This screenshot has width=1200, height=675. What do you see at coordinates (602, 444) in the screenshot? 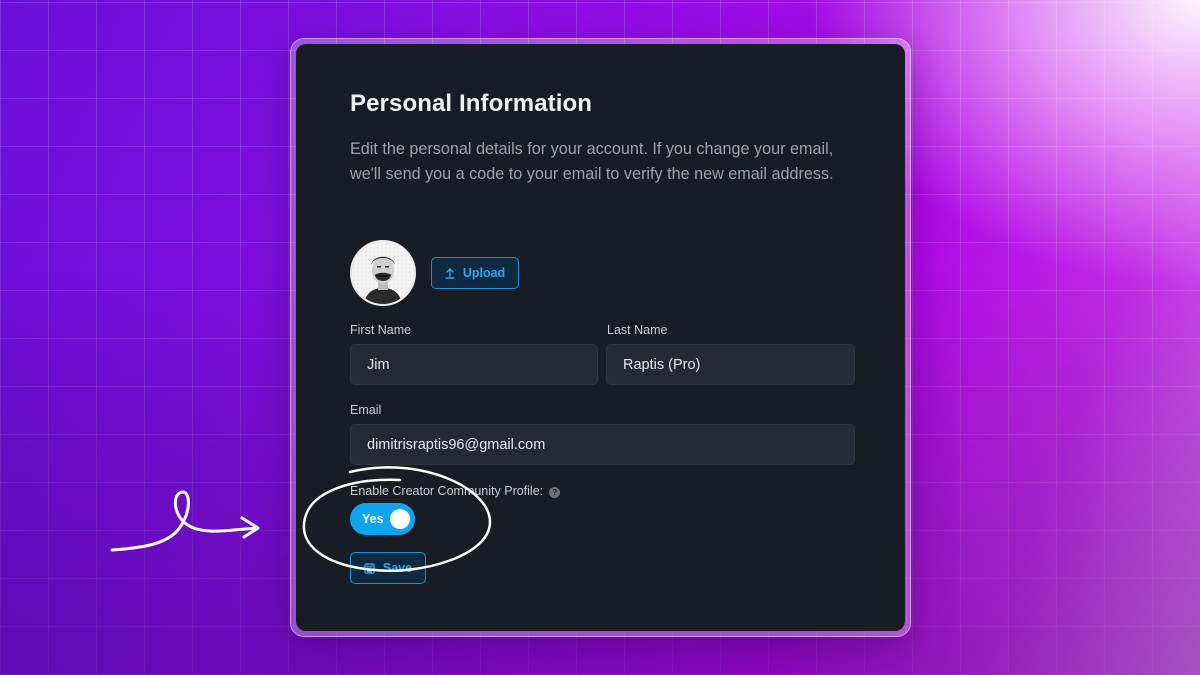
I see `email-field: dimitrisraptis96@gmail.com` at bounding box center [602, 444].